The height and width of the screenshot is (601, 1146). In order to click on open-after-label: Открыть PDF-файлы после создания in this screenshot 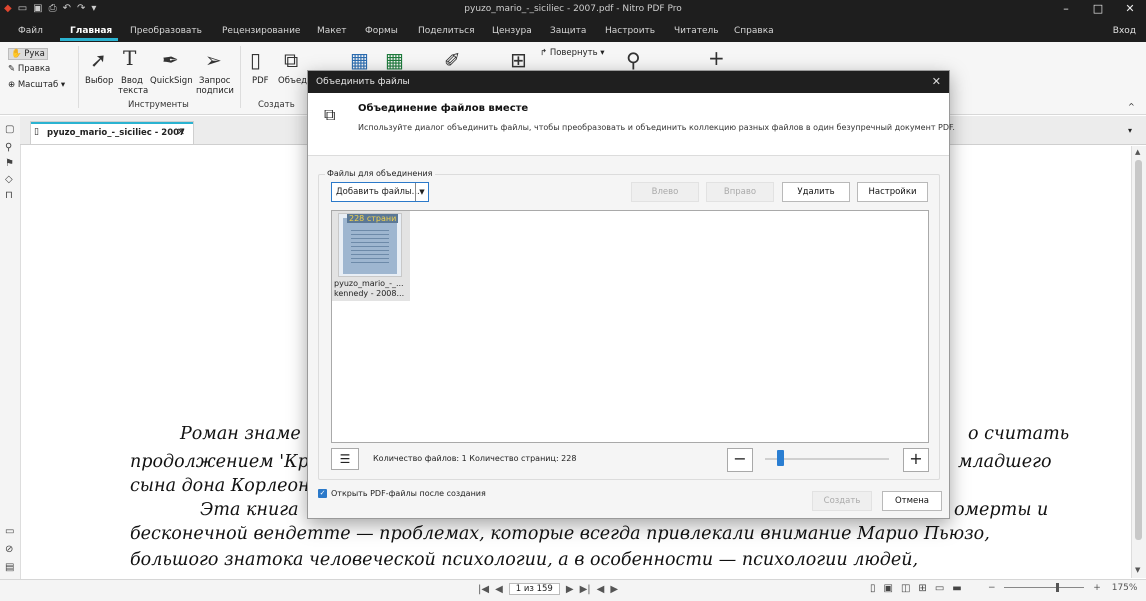, I will do `click(408, 493)`.